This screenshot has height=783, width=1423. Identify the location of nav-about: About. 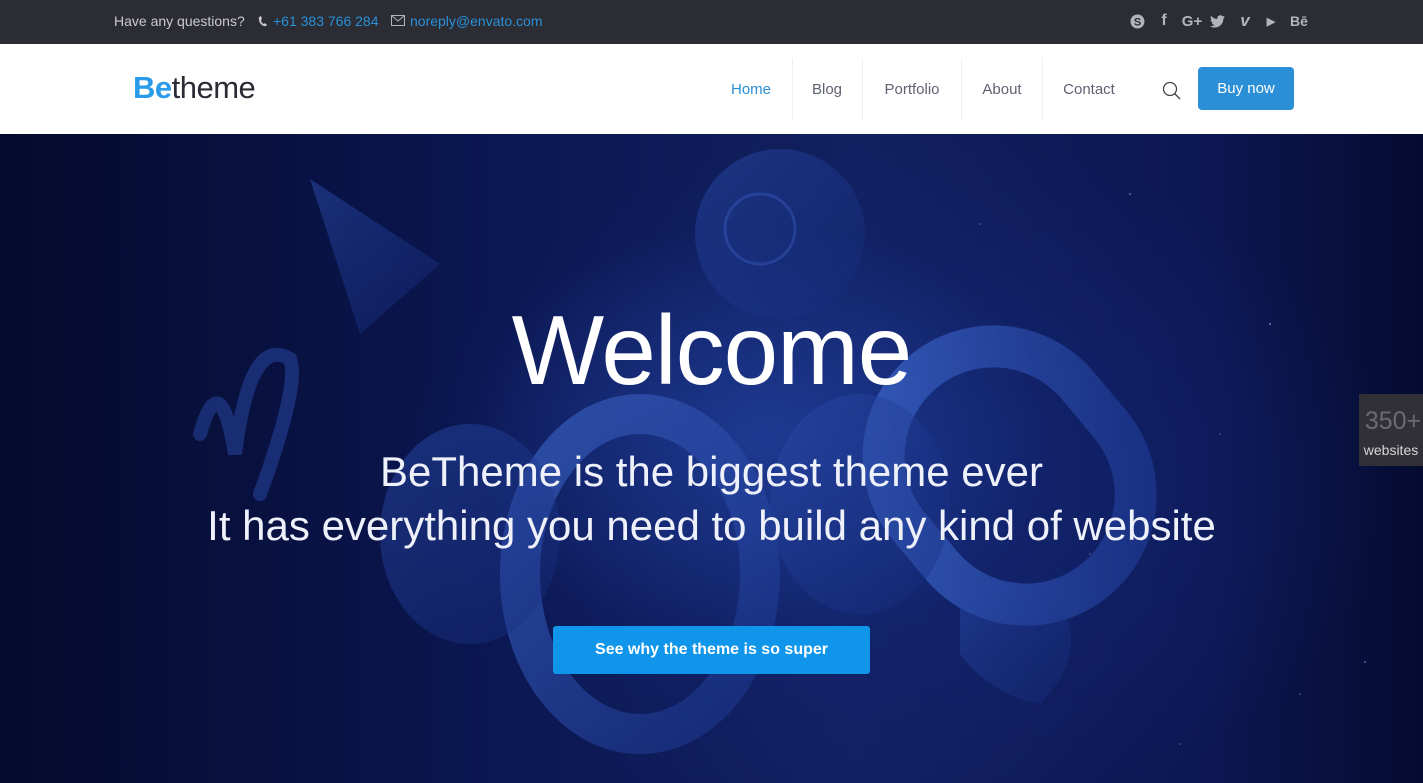
(1002, 89).